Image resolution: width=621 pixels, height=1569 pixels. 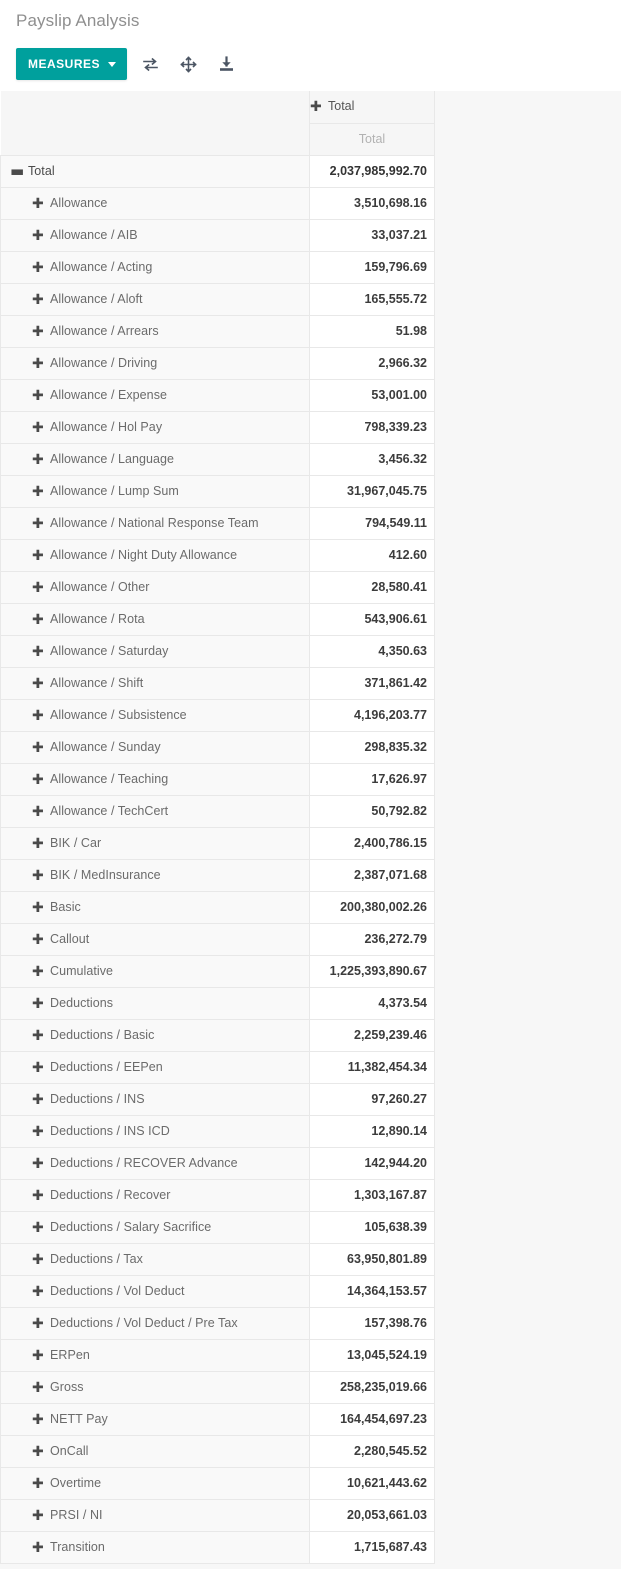 I want to click on row-label-cell: ✚ ERPen, so click(x=155, y=1355).